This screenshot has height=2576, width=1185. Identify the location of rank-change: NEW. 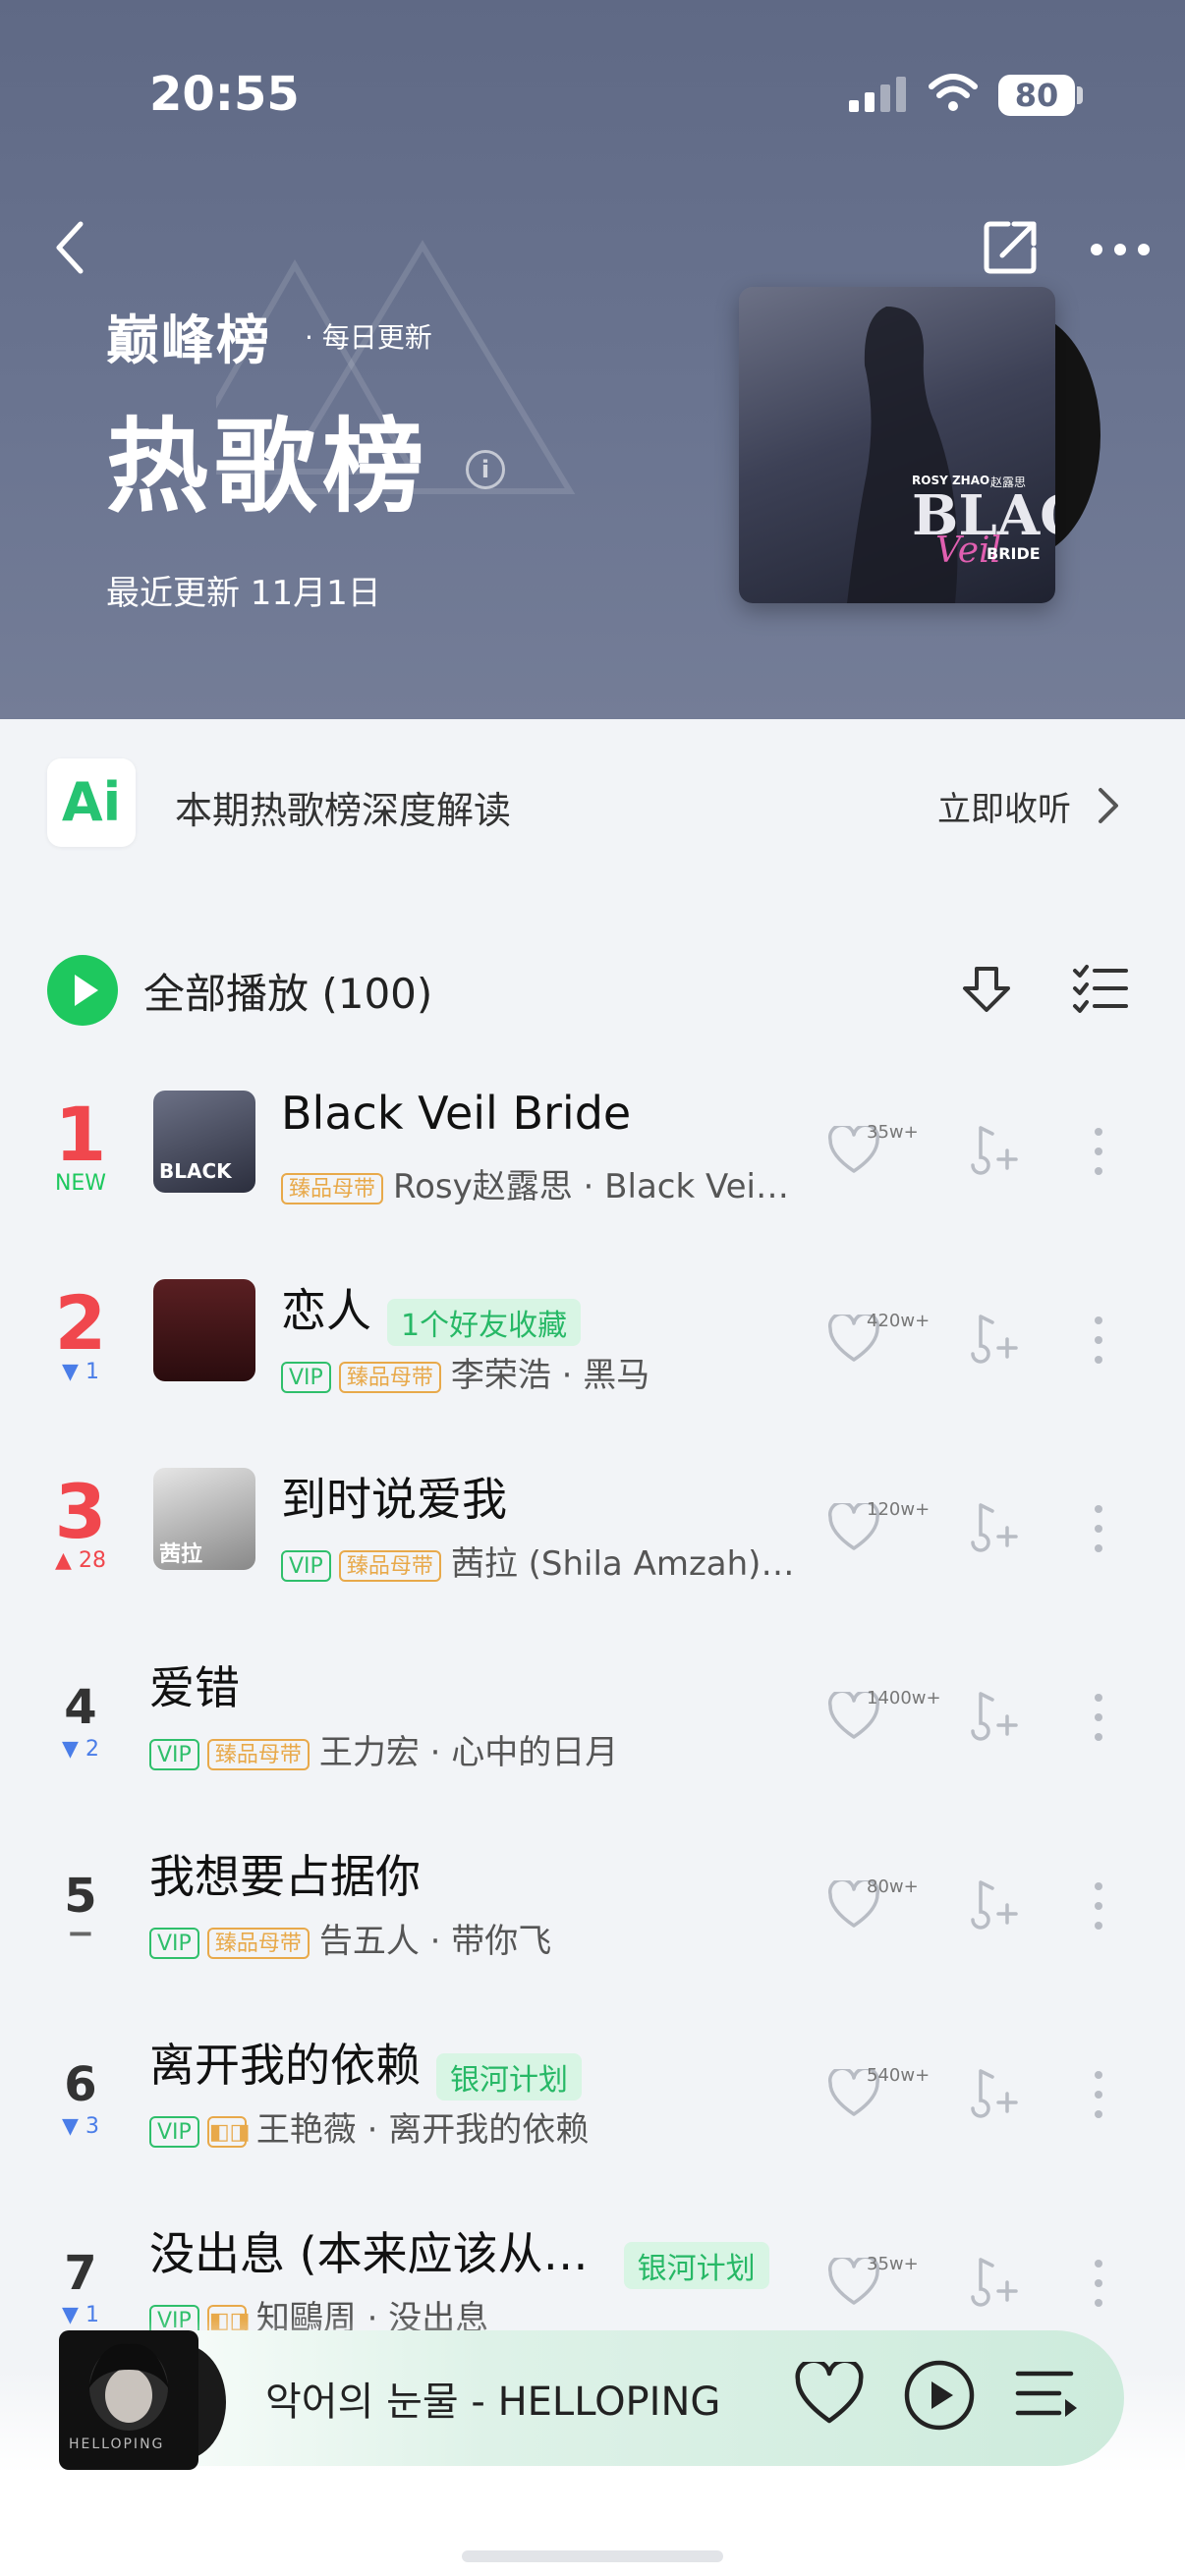
(81, 1183).